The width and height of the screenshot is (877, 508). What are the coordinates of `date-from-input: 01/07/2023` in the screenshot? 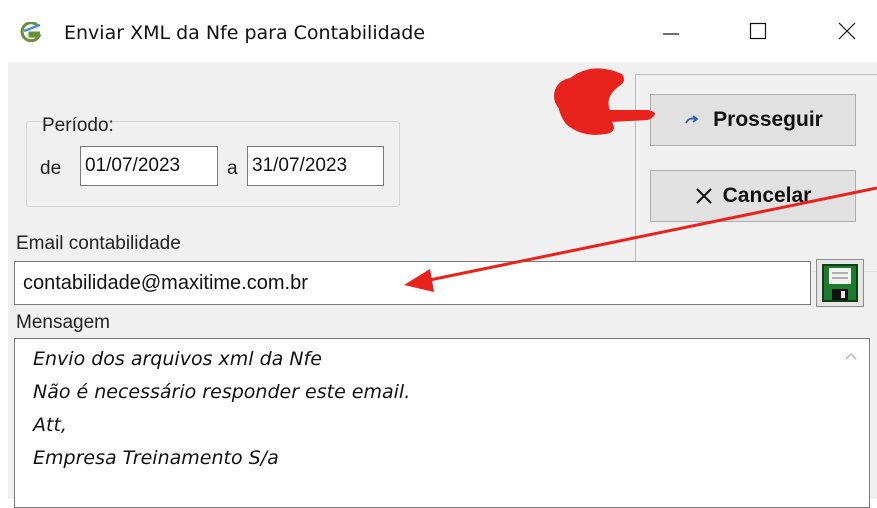 It's located at (149, 166).